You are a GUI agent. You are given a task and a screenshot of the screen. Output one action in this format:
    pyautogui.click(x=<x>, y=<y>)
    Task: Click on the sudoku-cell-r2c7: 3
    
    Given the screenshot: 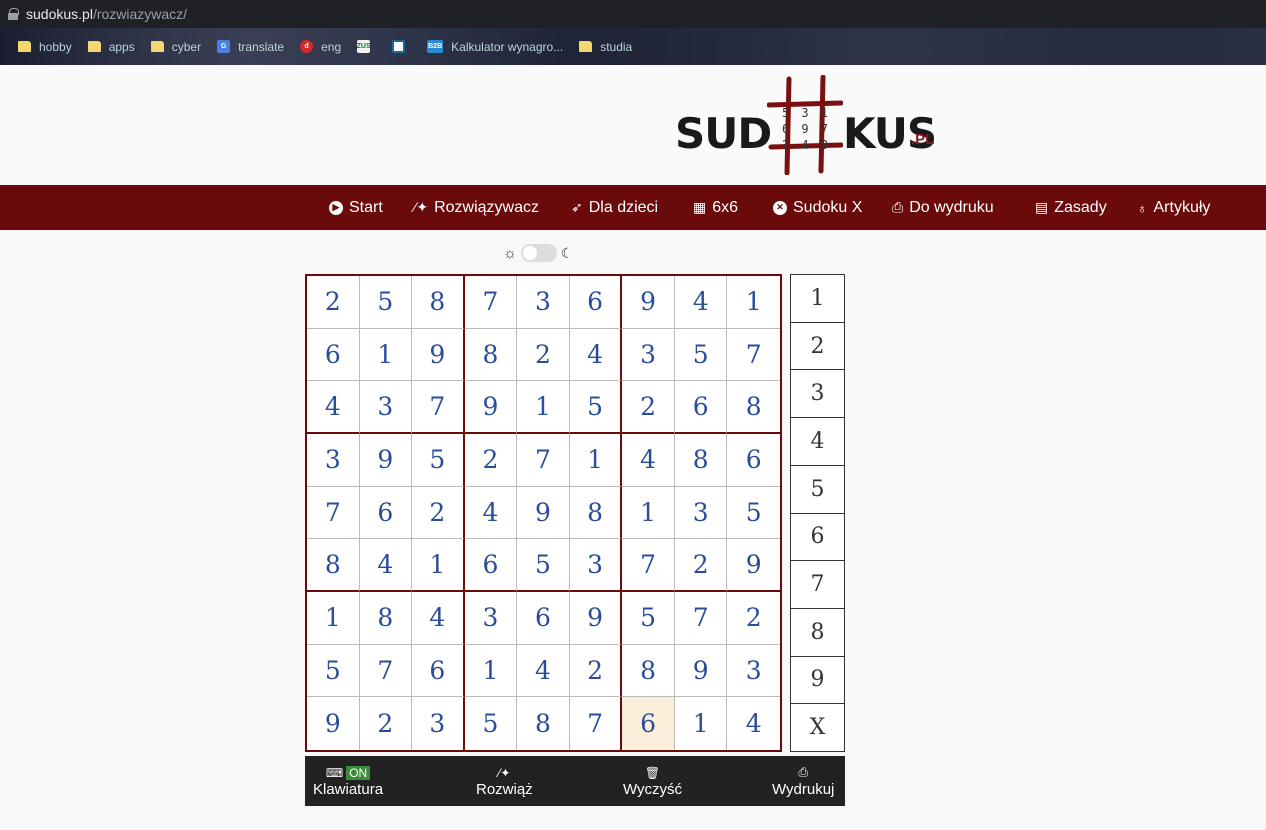 What is the action you would take?
    pyautogui.click(x=648, y=355)
    